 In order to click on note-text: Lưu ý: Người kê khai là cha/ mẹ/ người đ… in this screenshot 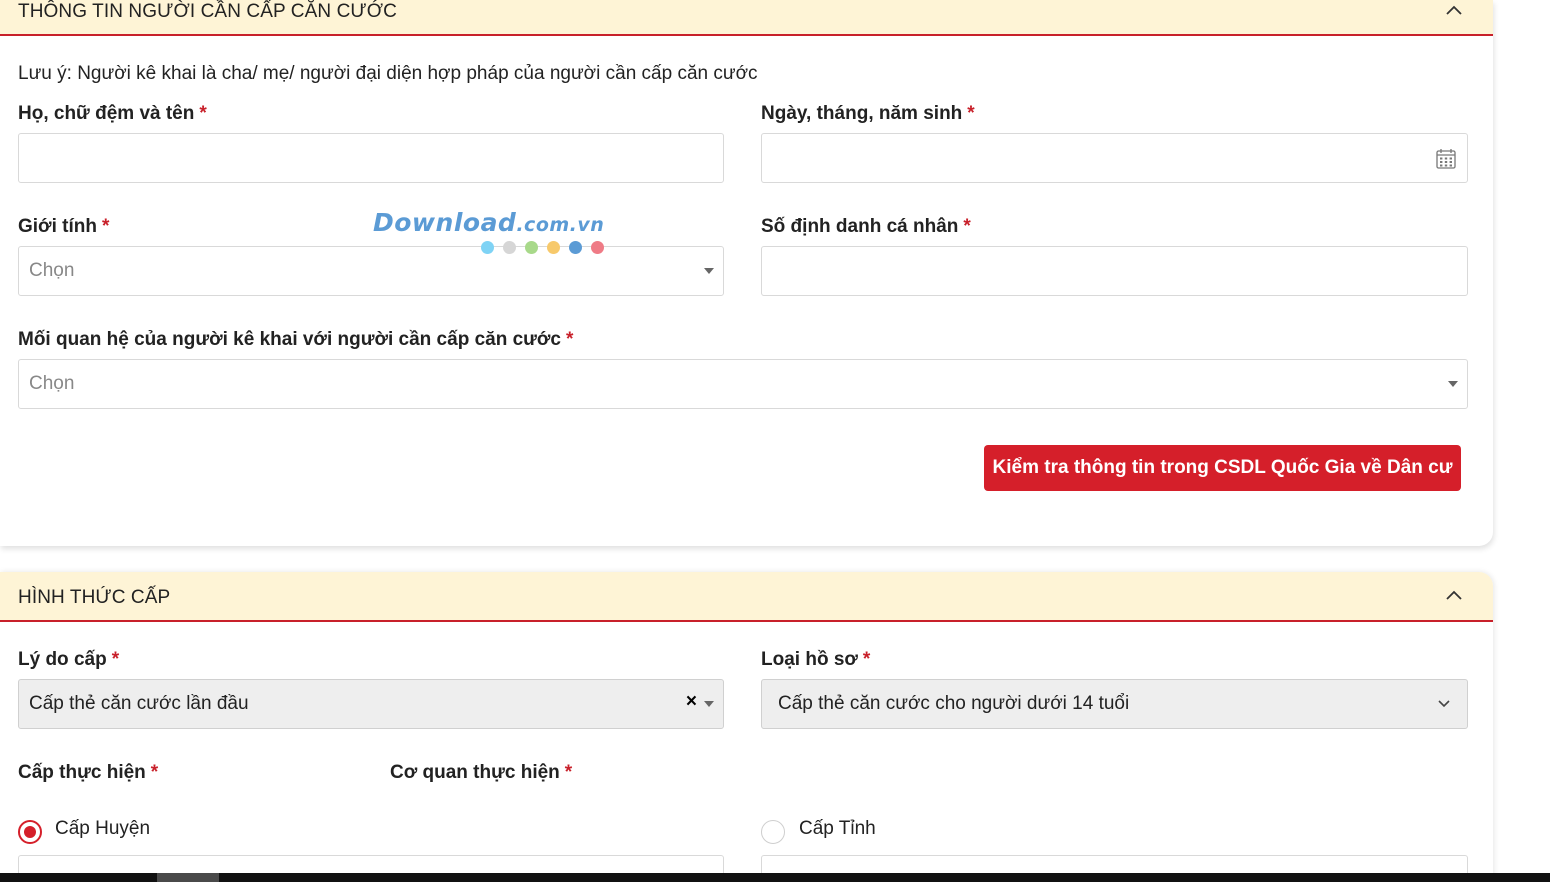, I will do `click(388, 73)`.